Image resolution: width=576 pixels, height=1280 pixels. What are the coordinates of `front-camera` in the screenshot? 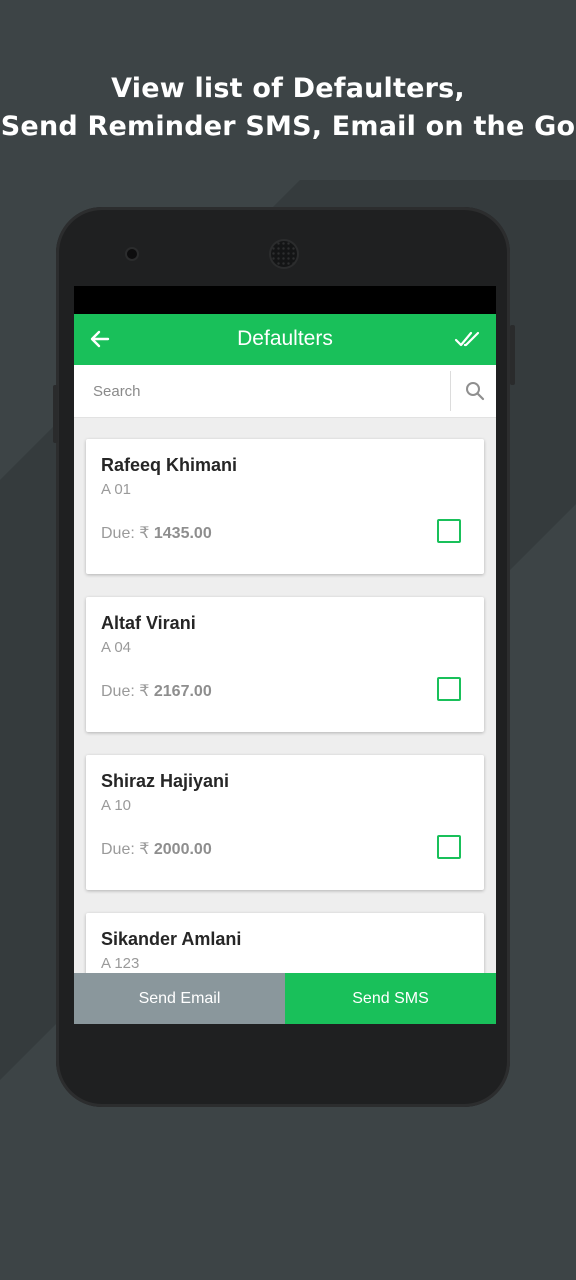 It's located at (132, 254).